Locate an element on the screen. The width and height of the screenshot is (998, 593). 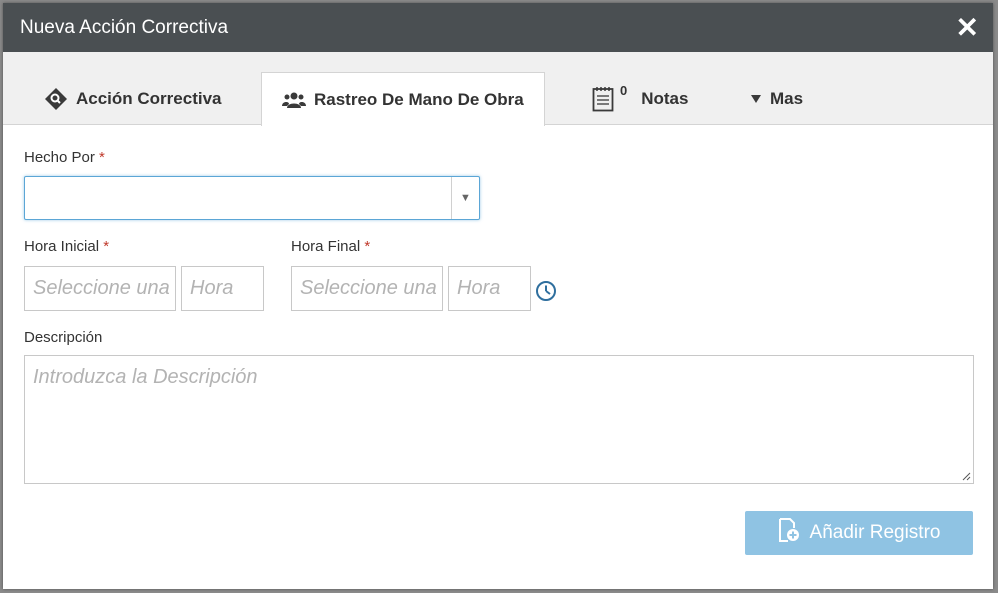
hora-inicial-time-input: Hora is located at coordinates (222, 288).